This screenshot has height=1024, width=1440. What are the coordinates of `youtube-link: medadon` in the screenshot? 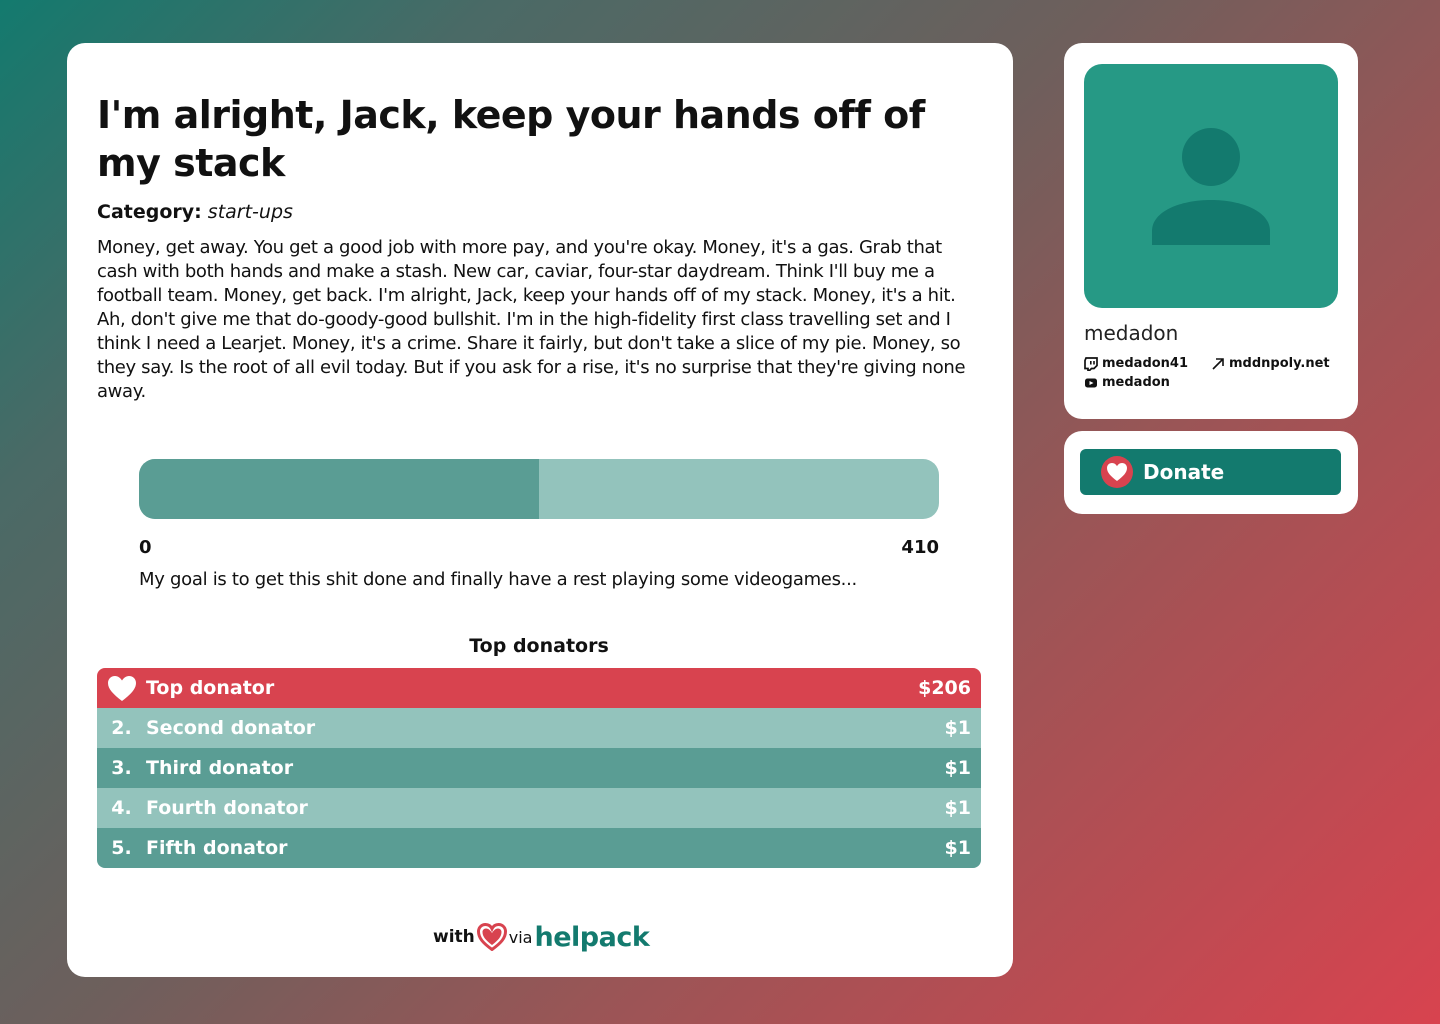 It's located at (1127, 382).